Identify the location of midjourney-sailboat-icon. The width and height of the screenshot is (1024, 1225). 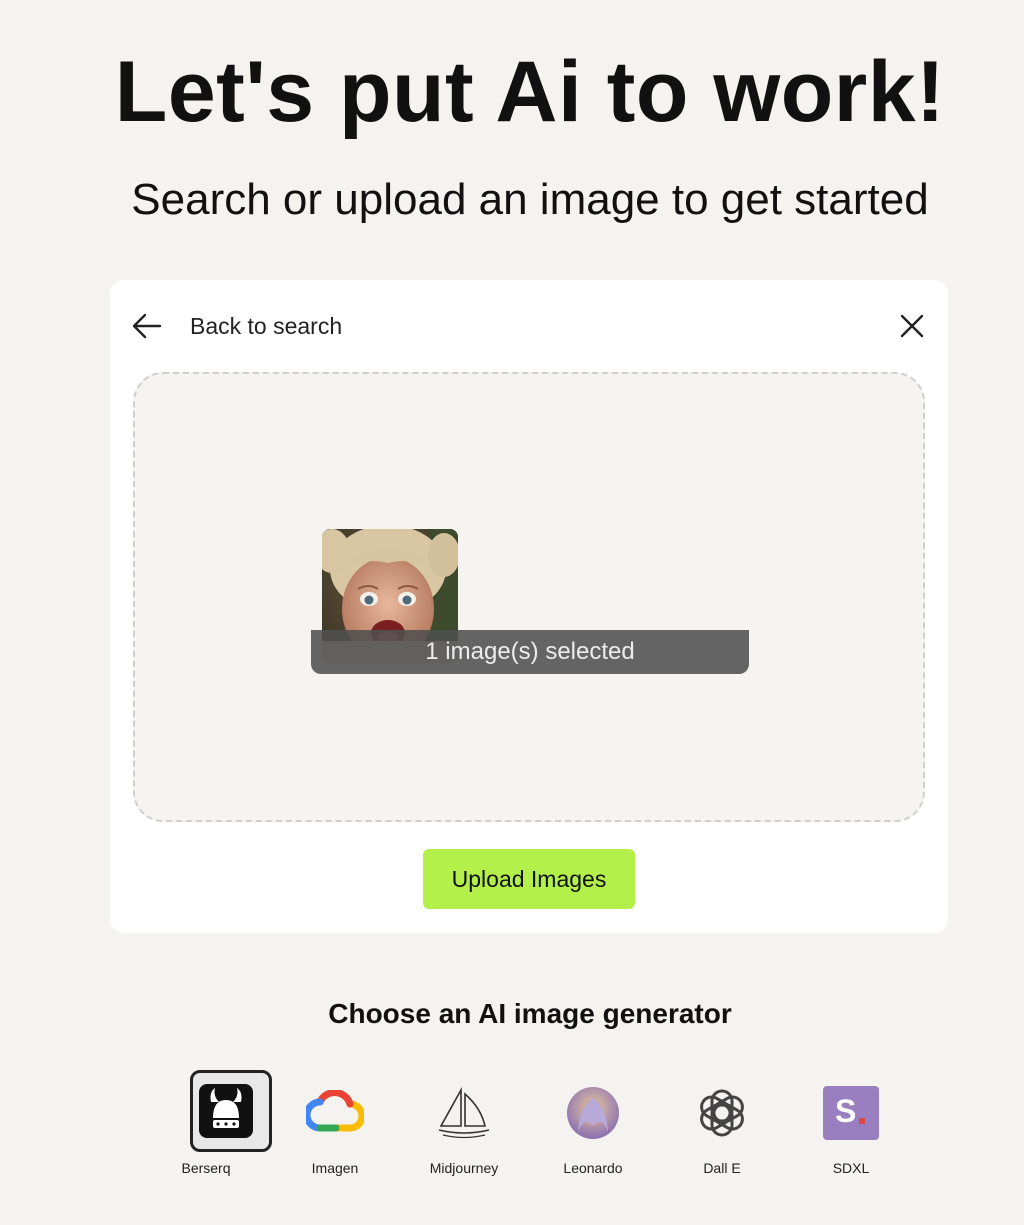
(464, 1113).